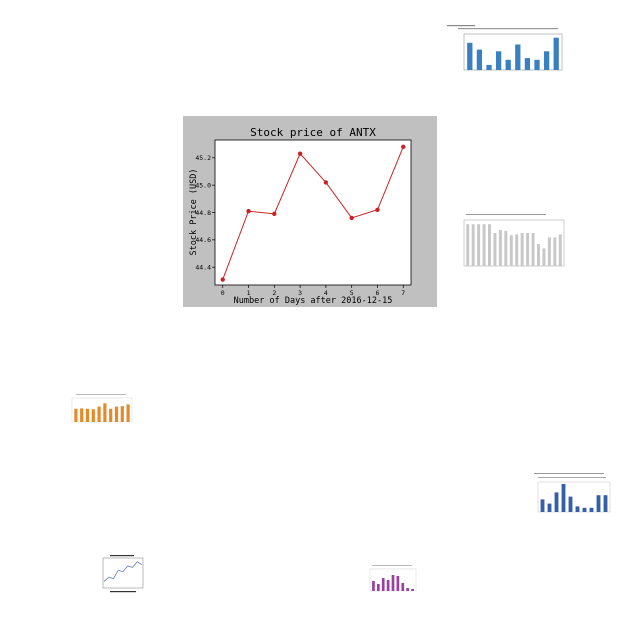 Image resolution: width=640 pixels, height=640 pixels. I want to click on x-tick-label: 5, so click(352, 293).